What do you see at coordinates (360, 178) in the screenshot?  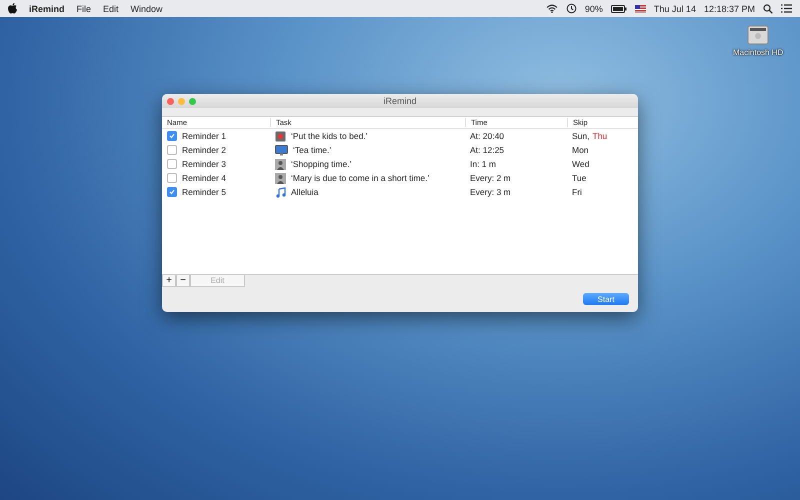 I see `task-text: ‘Mary is due to come in a short time.’` at bounding box center [360, 178].